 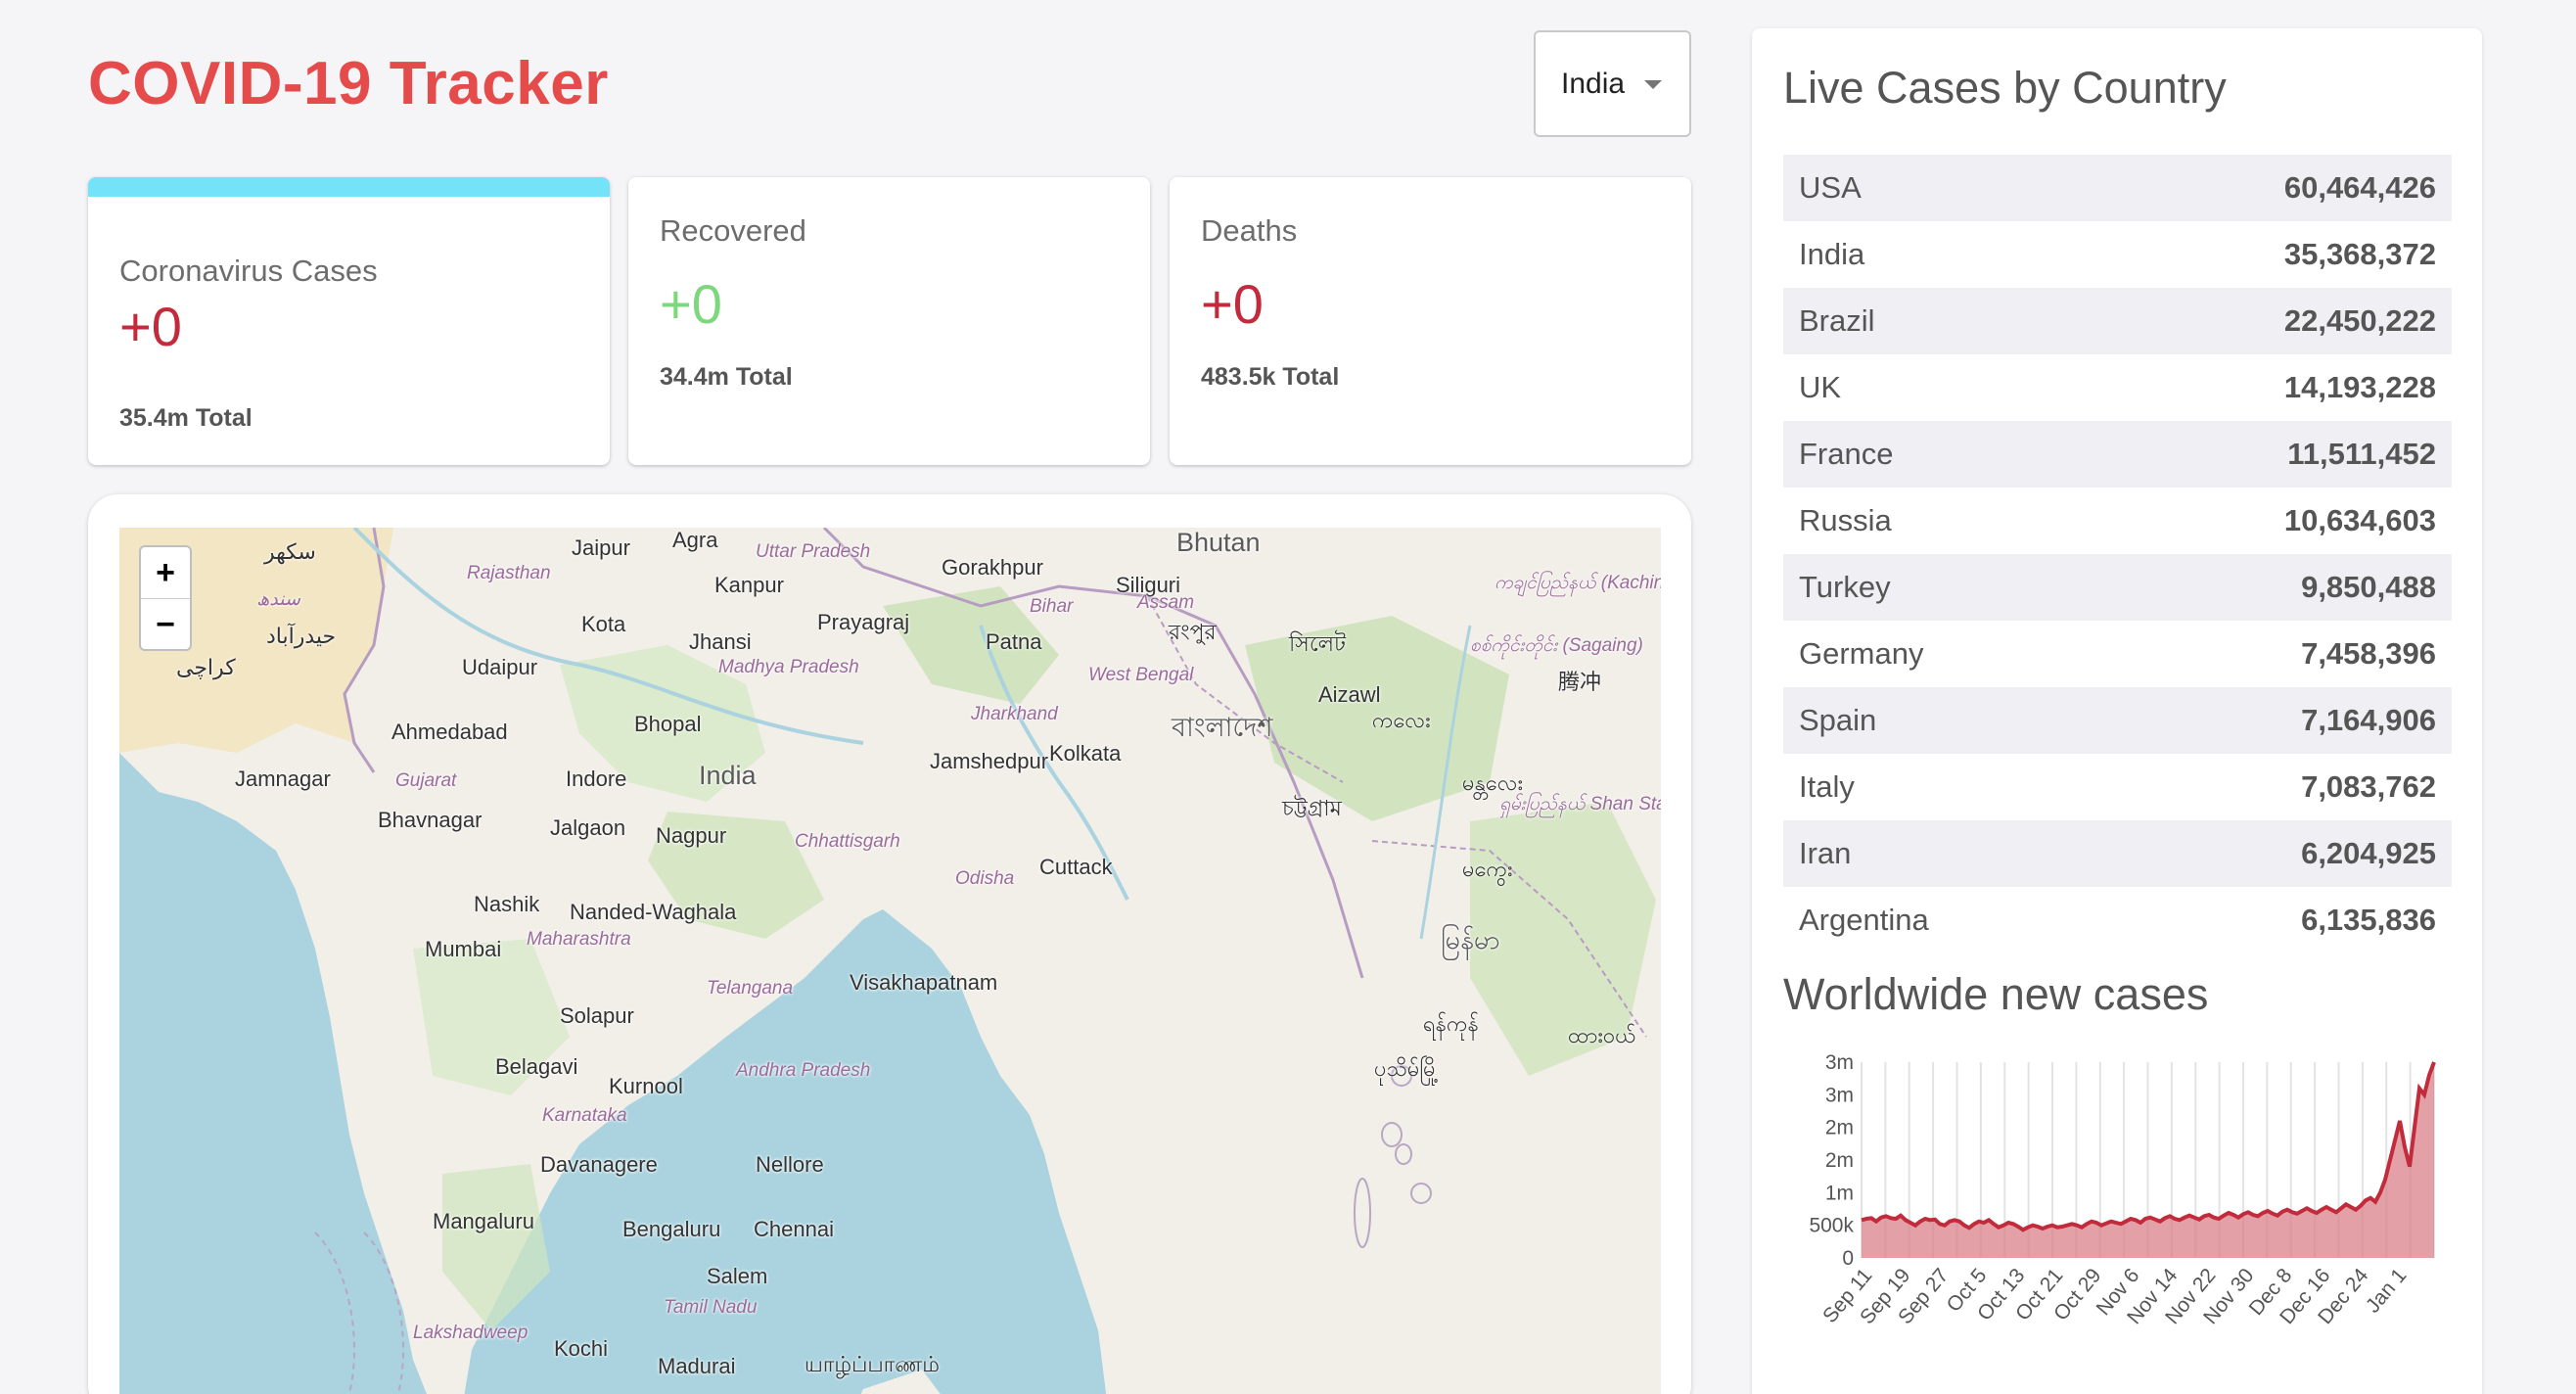 What do you see at coordinates (186, 418) in the screenshot?
I see `cases-card-total: 35.4m Total` at bounding box center [186, 418].